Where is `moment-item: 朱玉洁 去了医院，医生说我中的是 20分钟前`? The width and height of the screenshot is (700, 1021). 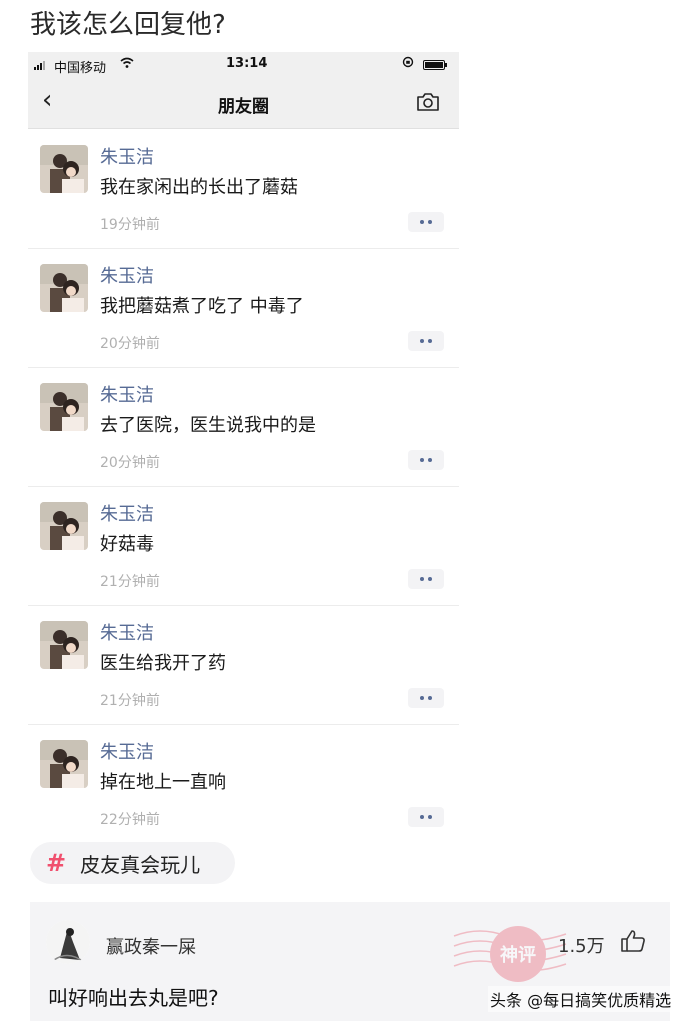 moment-item: 朱玉洁 去了医院，医生说我中的是 20分钟前 is located at coordinates (243, 427).